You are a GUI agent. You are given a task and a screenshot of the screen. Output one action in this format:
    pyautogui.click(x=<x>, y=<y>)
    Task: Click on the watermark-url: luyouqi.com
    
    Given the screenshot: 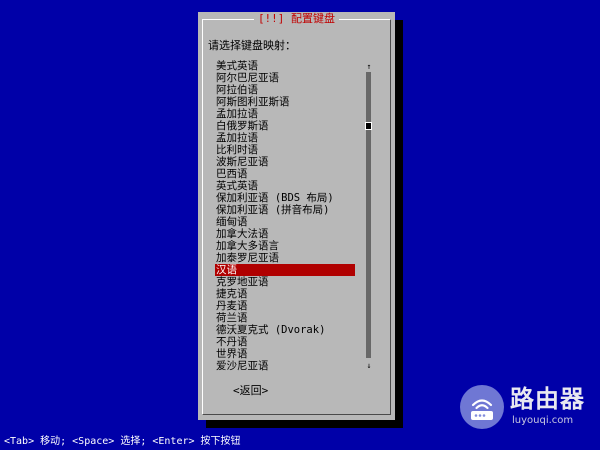 What is the action you would take?
    pyautogui.click(x=543, y=420)
    